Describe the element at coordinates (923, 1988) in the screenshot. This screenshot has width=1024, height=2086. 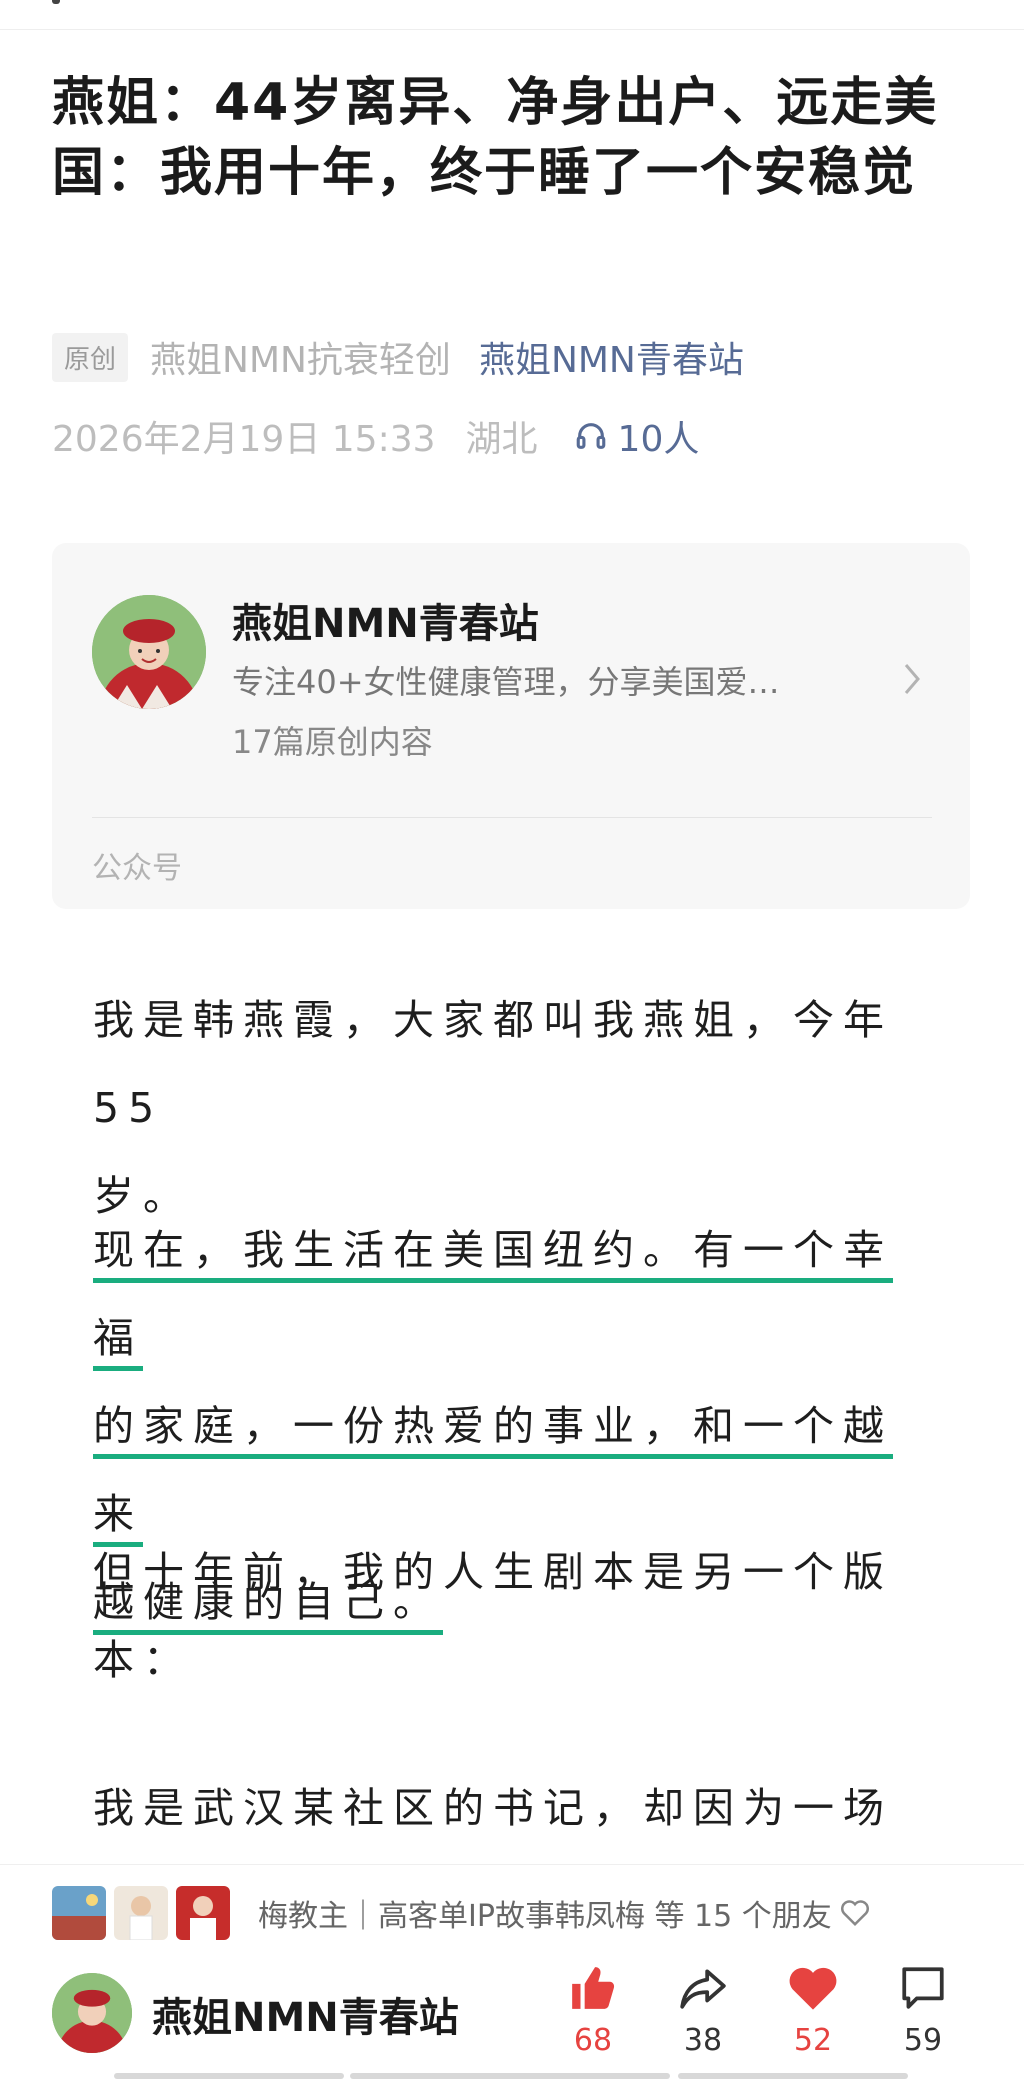
I see `comment-icon` at that location.